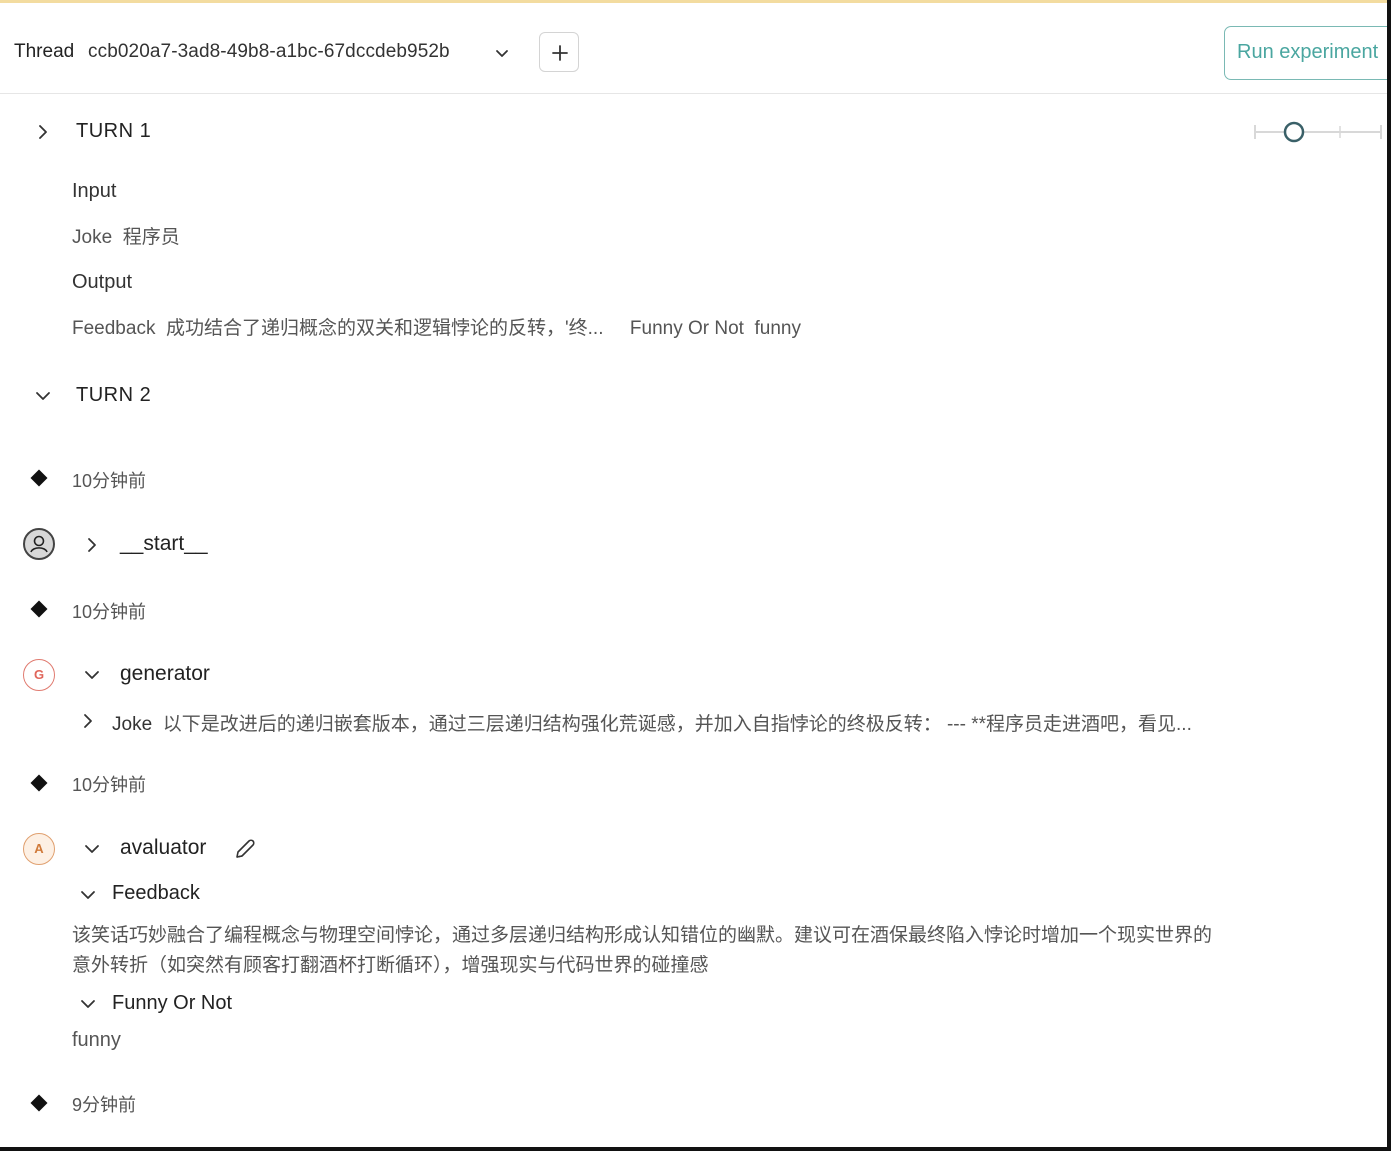 The height and width of the screenshot is (1151, 1391). What do you see at coordinates (1307, 53) in the screenshot?
I see `run-experiment-button: Run experiment` at bounding box center [1307, 53].